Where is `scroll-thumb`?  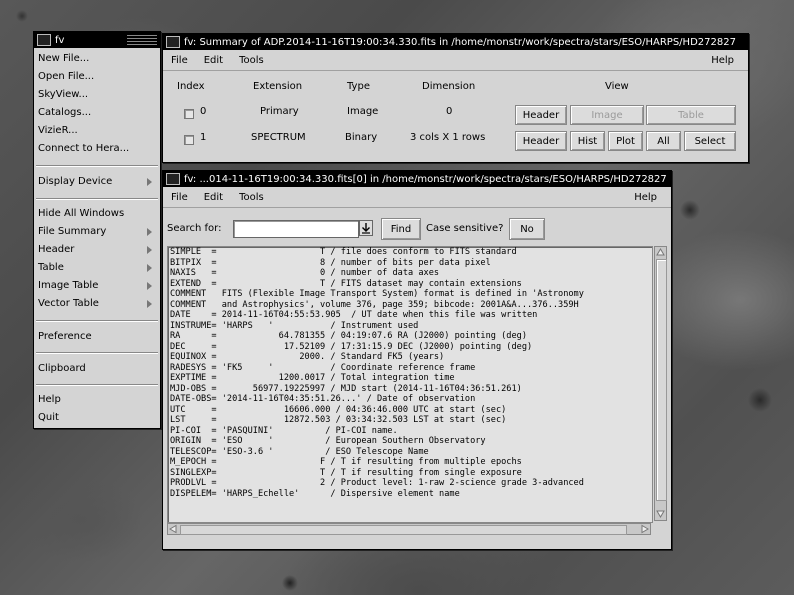 scroll-thumb is located at coordinates (661, 380).